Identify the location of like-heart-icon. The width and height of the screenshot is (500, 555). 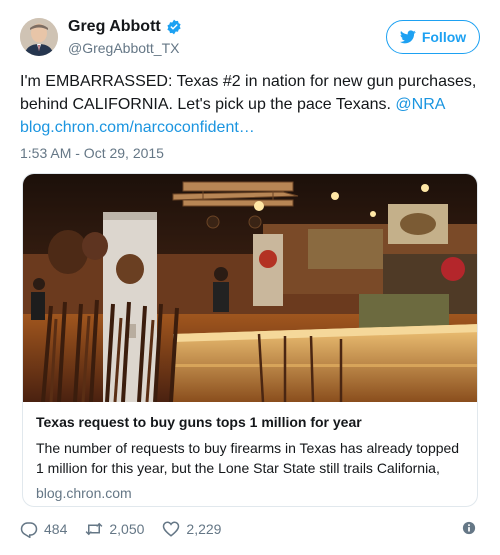
(171, 529).